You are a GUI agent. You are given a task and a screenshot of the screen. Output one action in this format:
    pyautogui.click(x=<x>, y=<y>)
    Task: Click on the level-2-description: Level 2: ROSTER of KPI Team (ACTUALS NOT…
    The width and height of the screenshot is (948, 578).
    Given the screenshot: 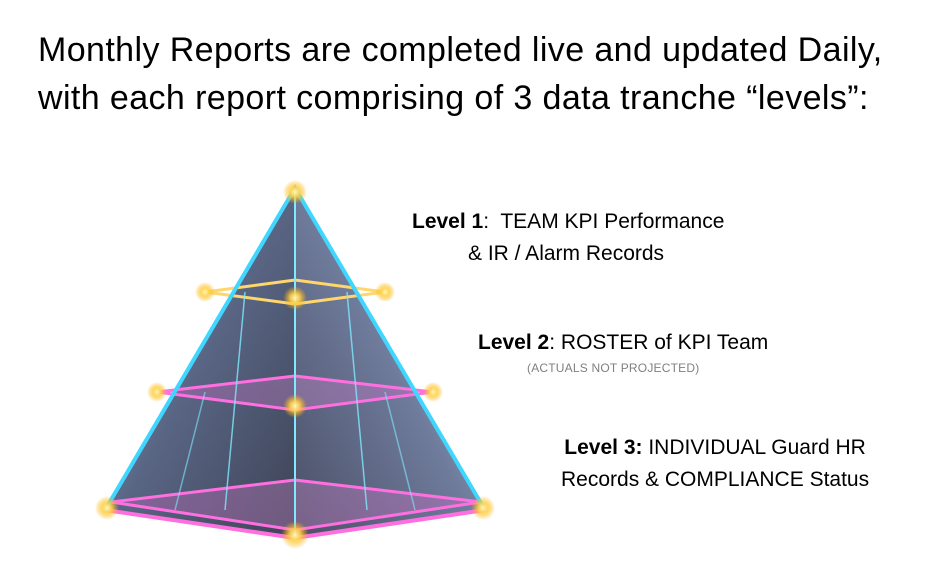 What is the action you would take?
    pyautogui.click(x=623, y=352)
    